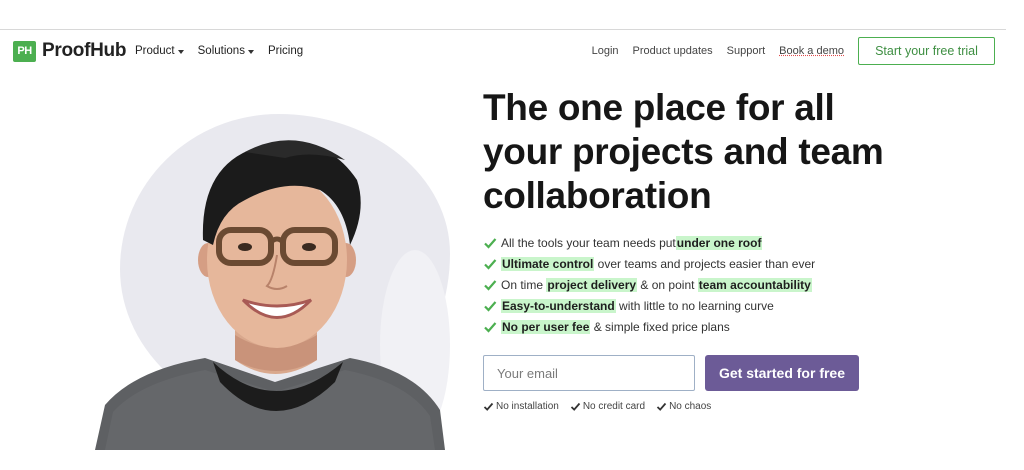  Describe the element at coordinates (690, 406) in the screenshot. I see `assurance-text: No chaos` at that location.